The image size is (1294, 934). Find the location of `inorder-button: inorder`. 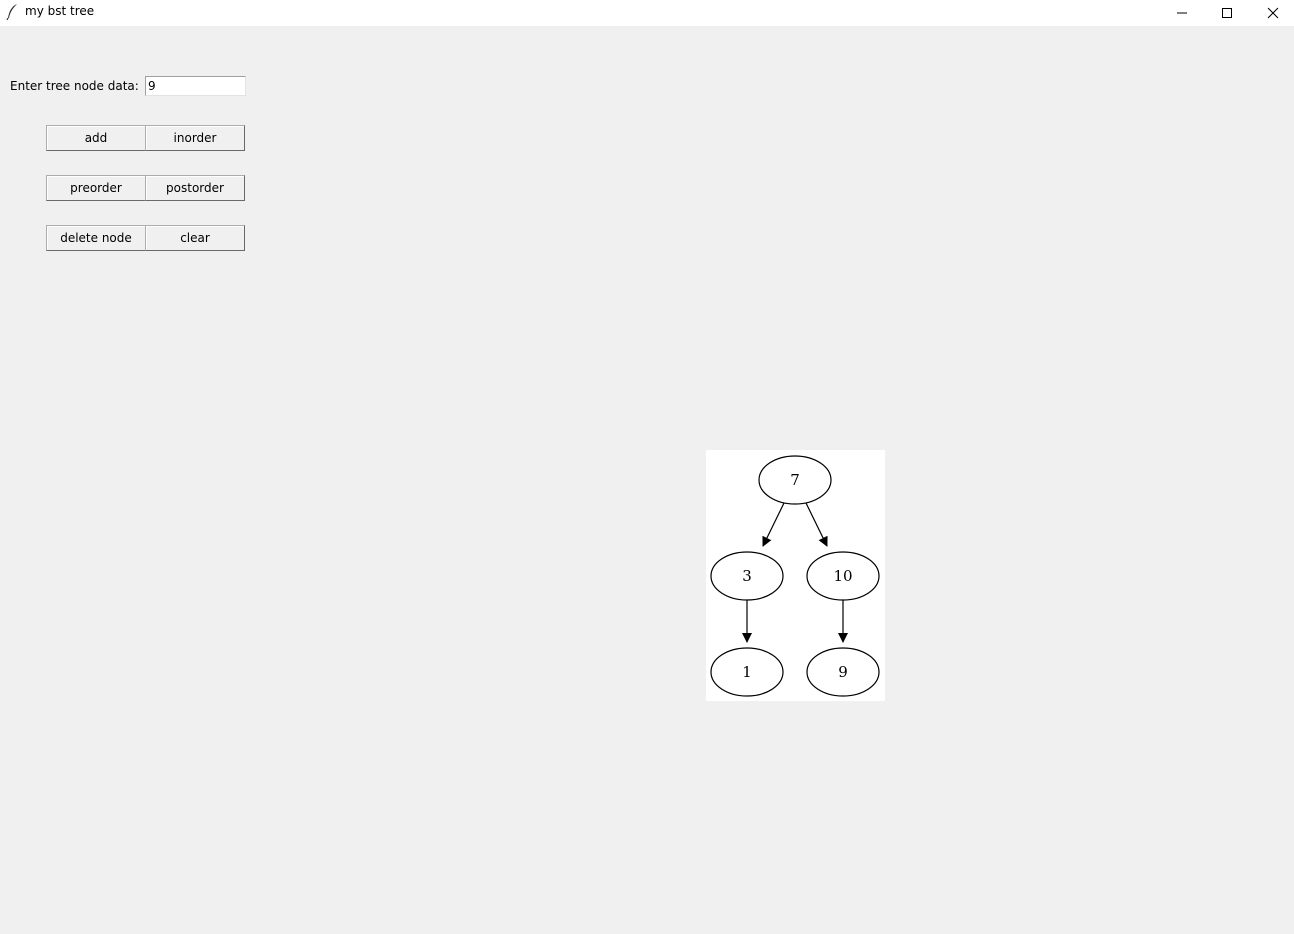

inorder-button: inorder is located at coordinates (195, 138).